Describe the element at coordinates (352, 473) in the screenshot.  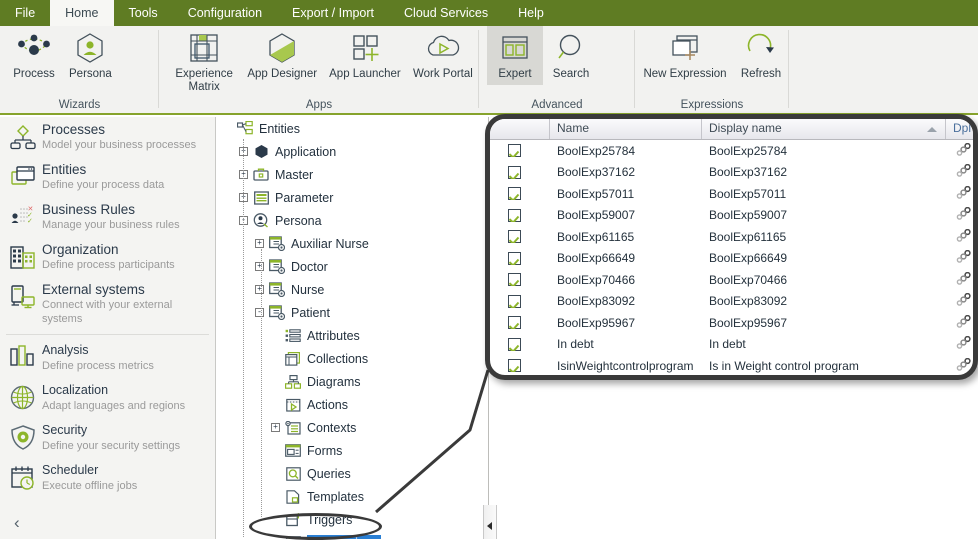
I see `tree-node-queries: Queries` at that location.